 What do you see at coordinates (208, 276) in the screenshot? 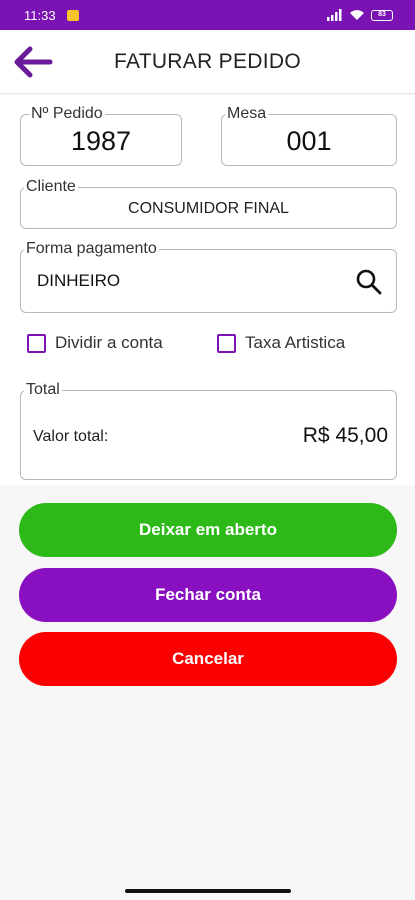
I see `pagamento-field: Forma pagamento DINHEIRO` at bounding box center [208, 276].